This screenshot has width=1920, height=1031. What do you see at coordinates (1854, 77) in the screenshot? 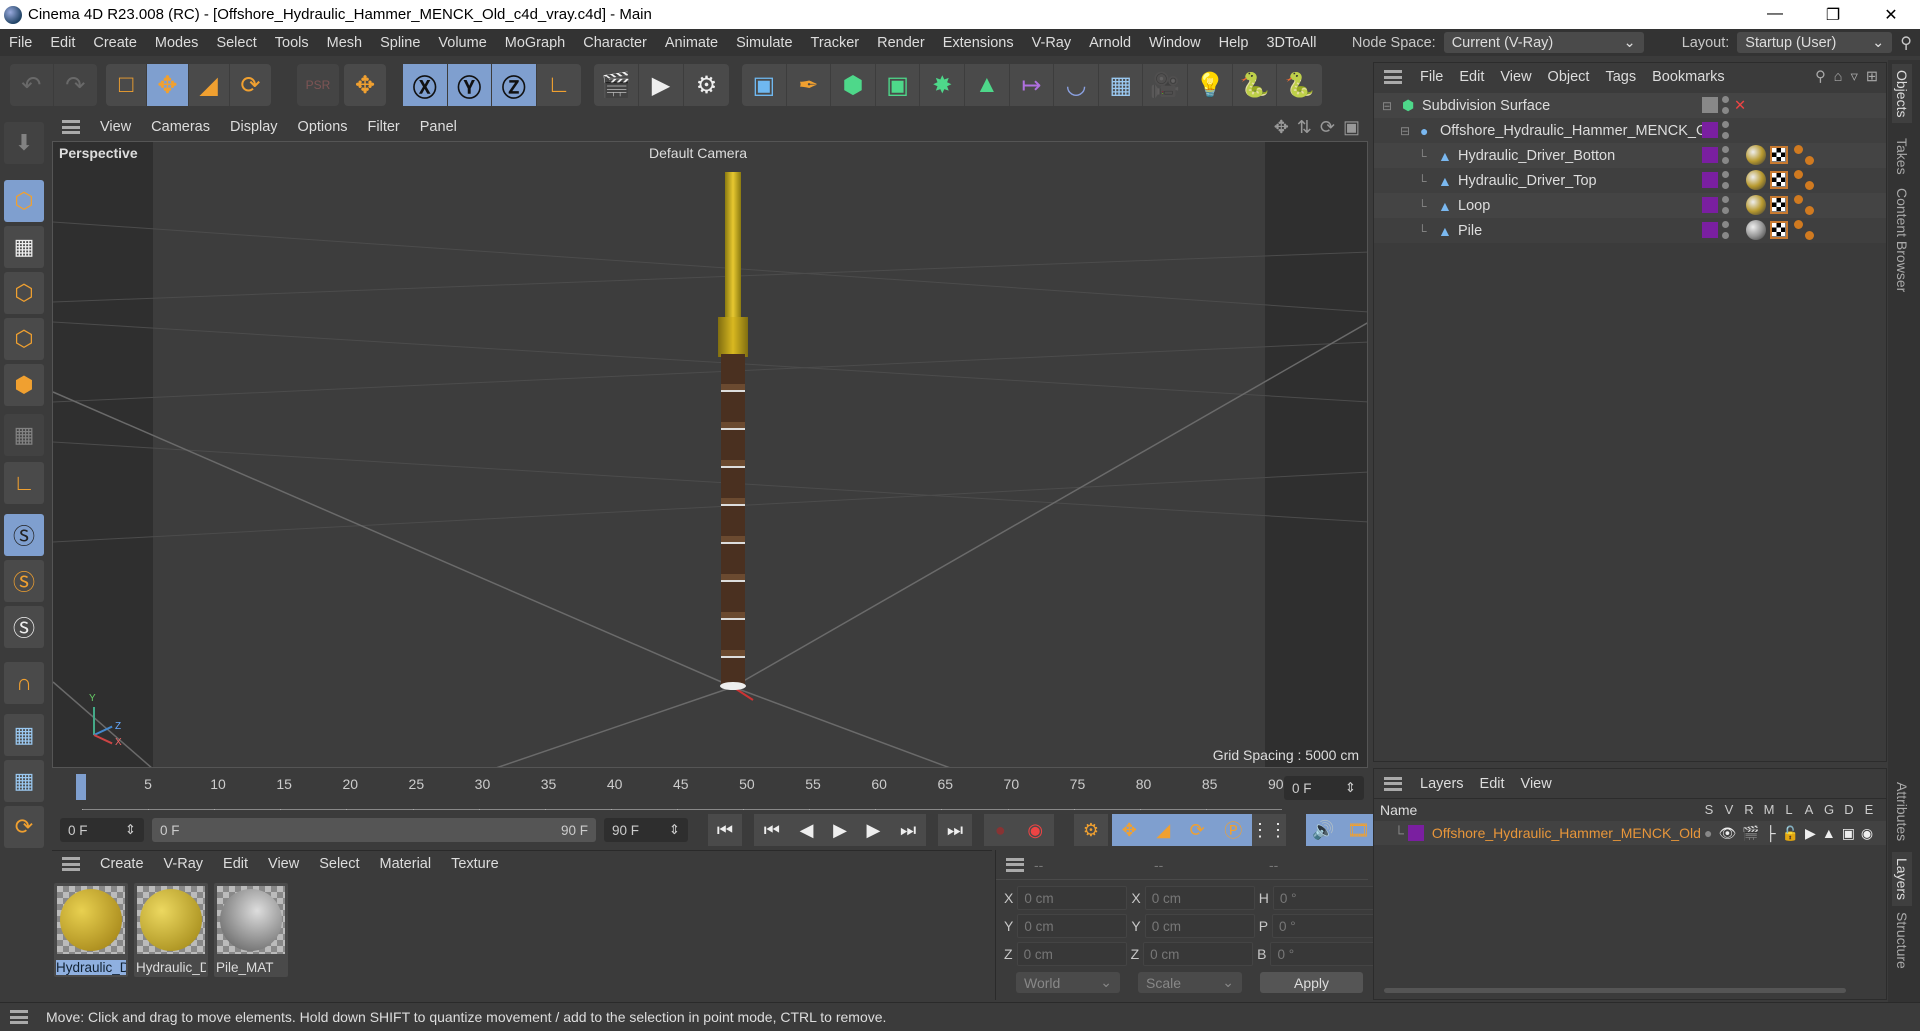
I see `filter-icon: ▿` at bounding box center [1854, 77].